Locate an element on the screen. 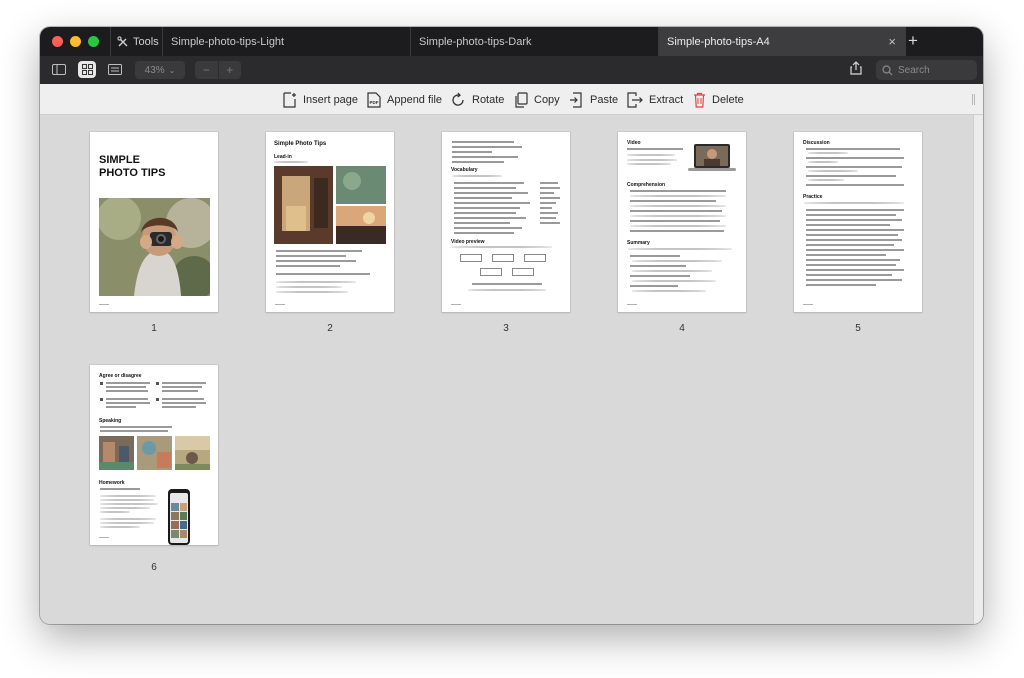 The image size is (1024, 678). rotate-icon is located at coordinates (458, 99).